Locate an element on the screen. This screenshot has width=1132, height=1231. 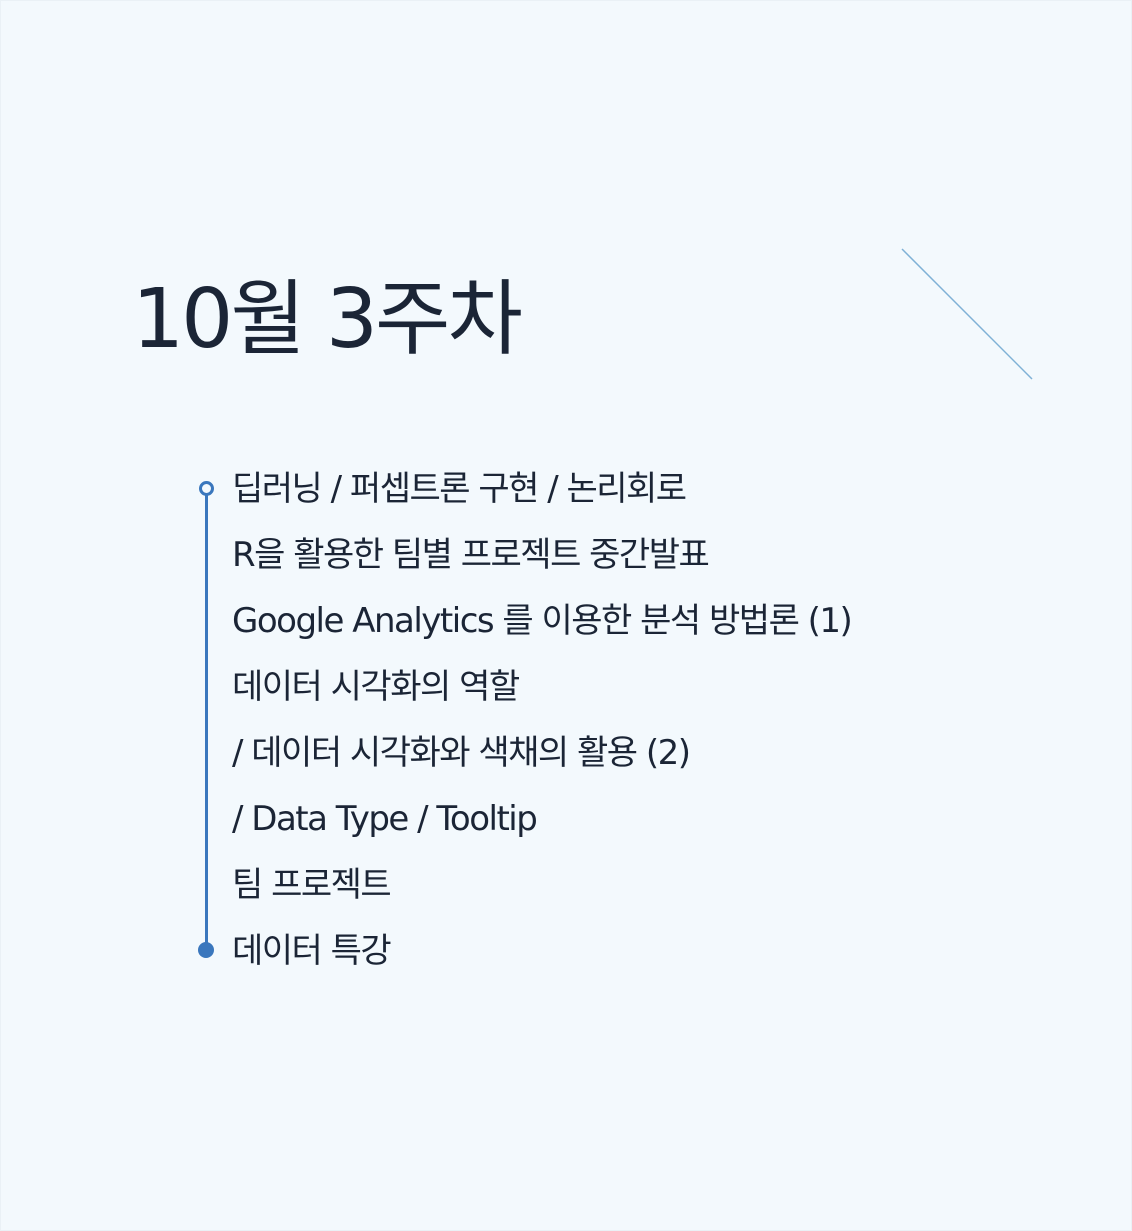
list-item: / Data Type / Tooltip is located at coordinates (385, 819).